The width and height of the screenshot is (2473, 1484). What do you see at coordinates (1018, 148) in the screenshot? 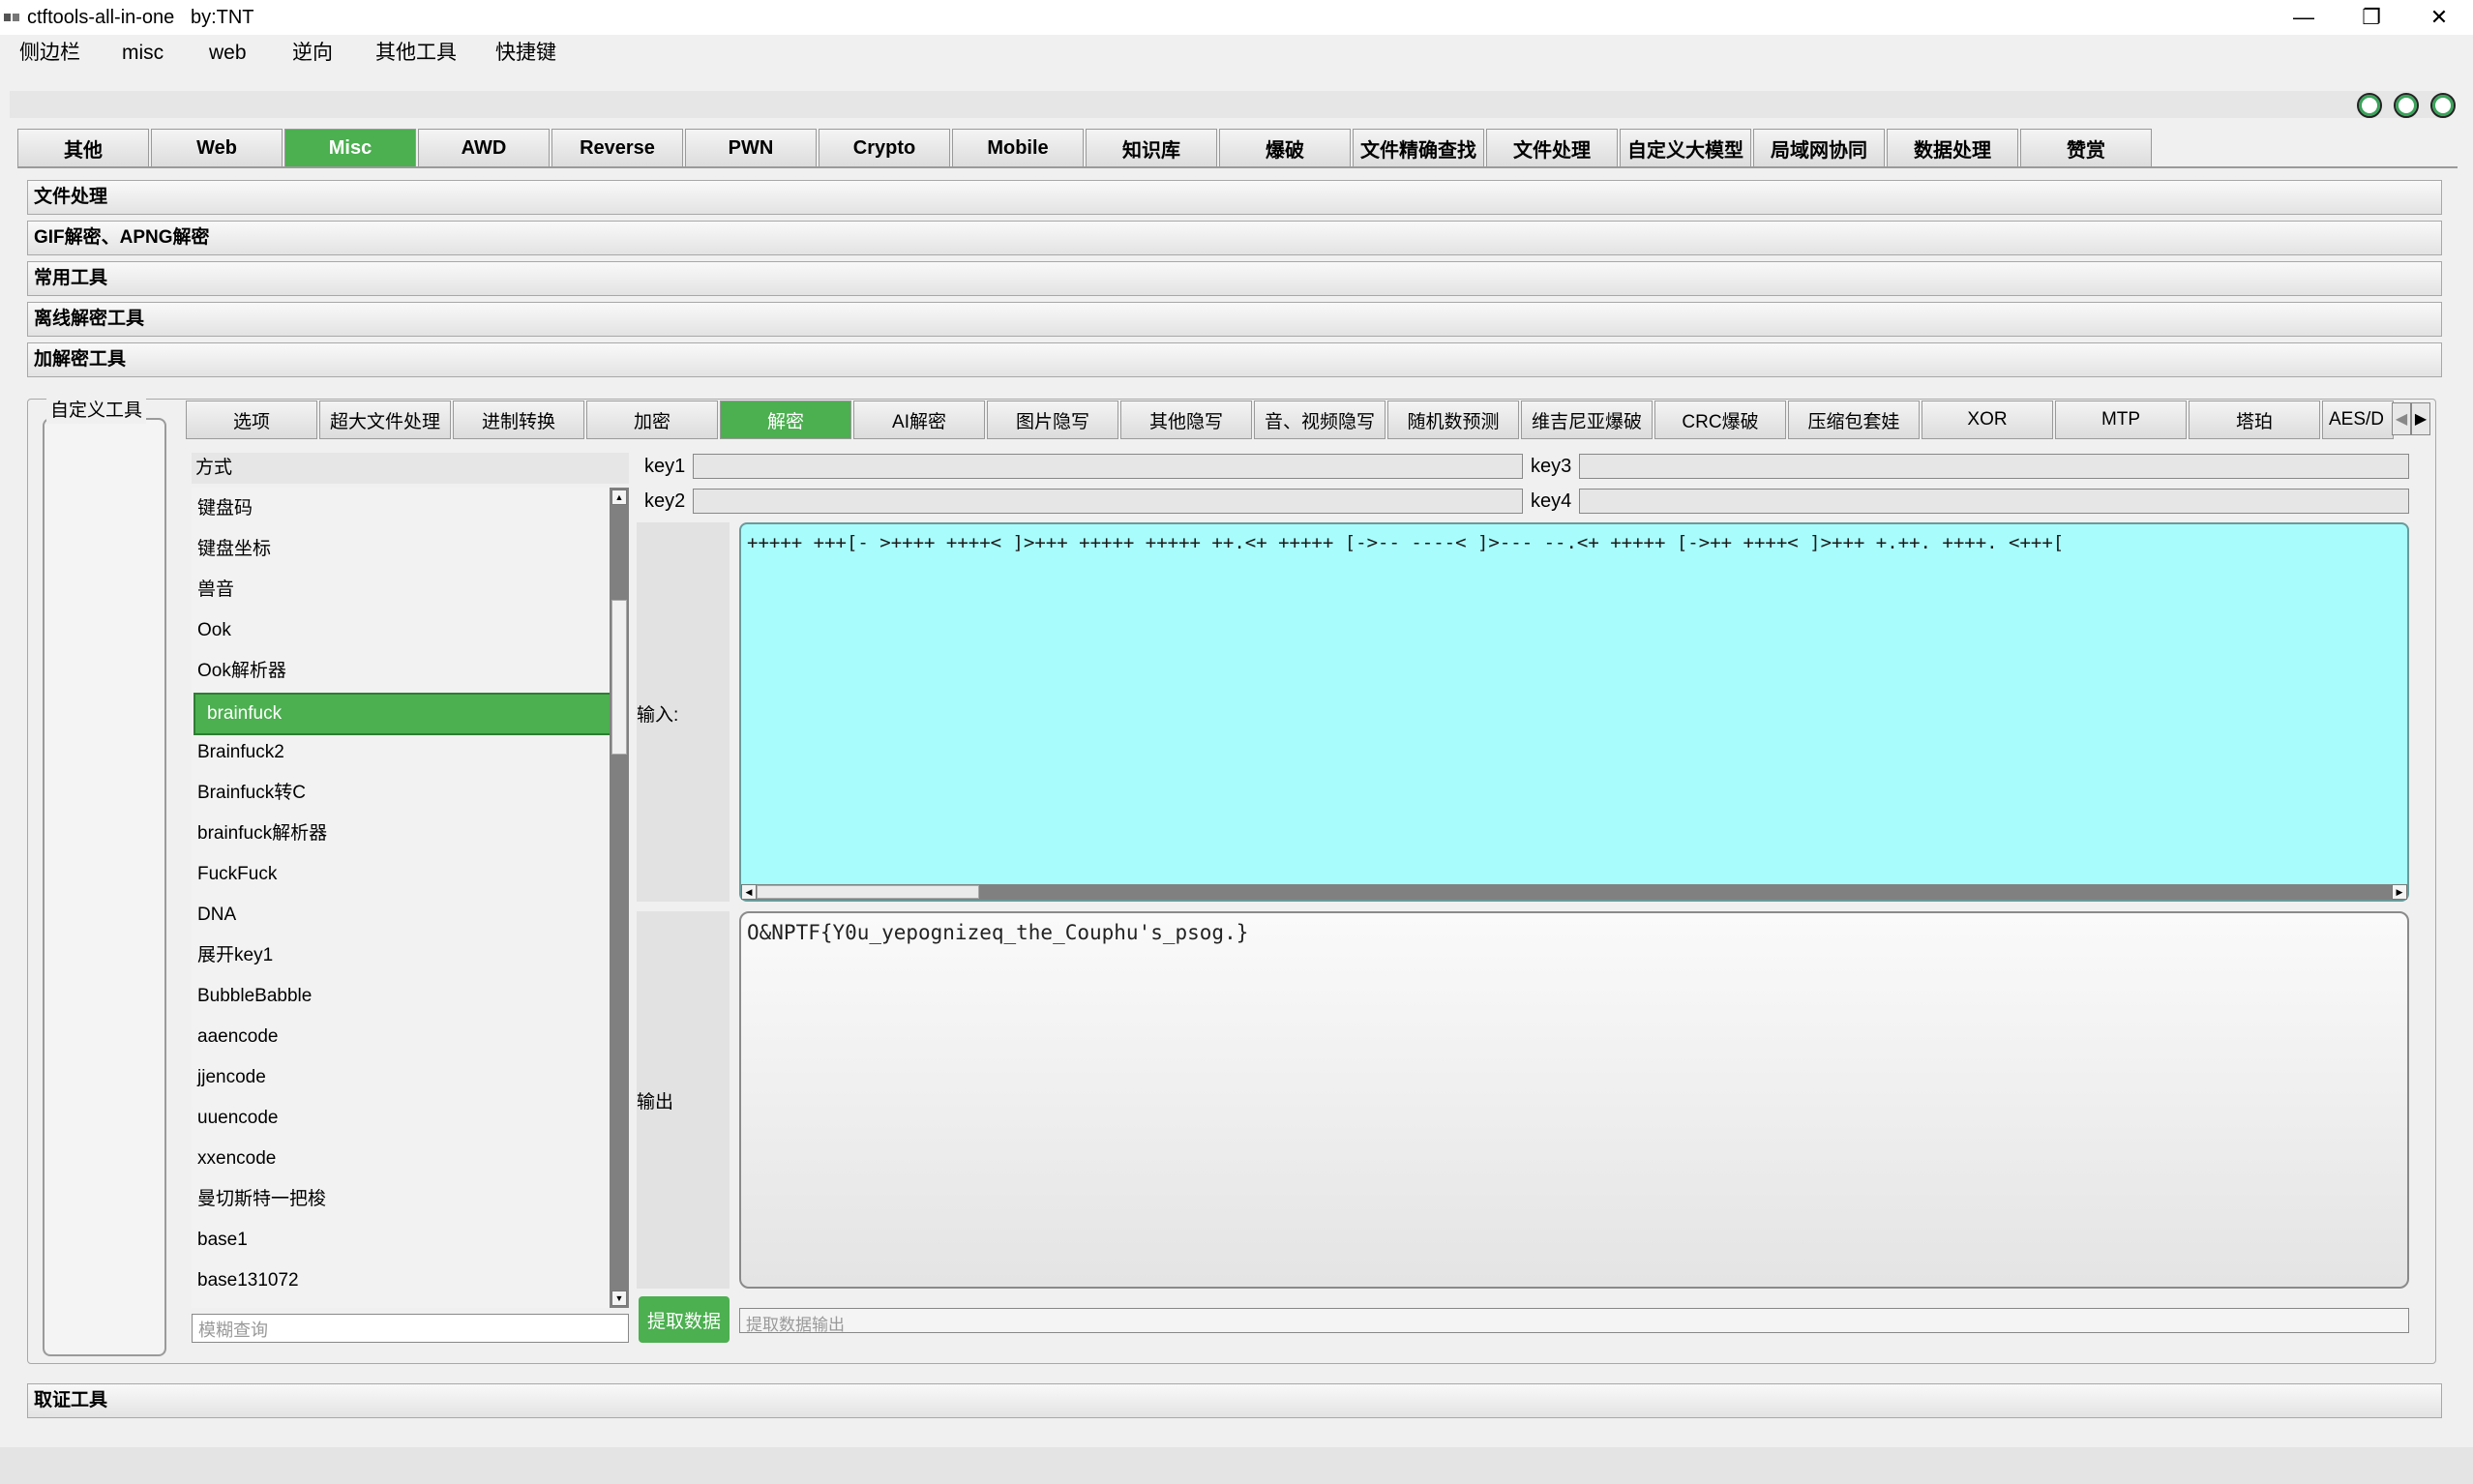
I see `tab-mobile: Mobile` at bounding box center [1018, 148].